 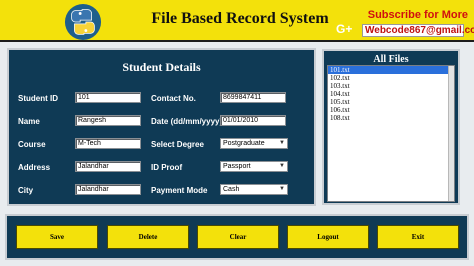 What do you see at coordinates (417, 15) in the screenshot?
I see `subscribe-text: Subscribe for More` at bounding box center [417, 15].